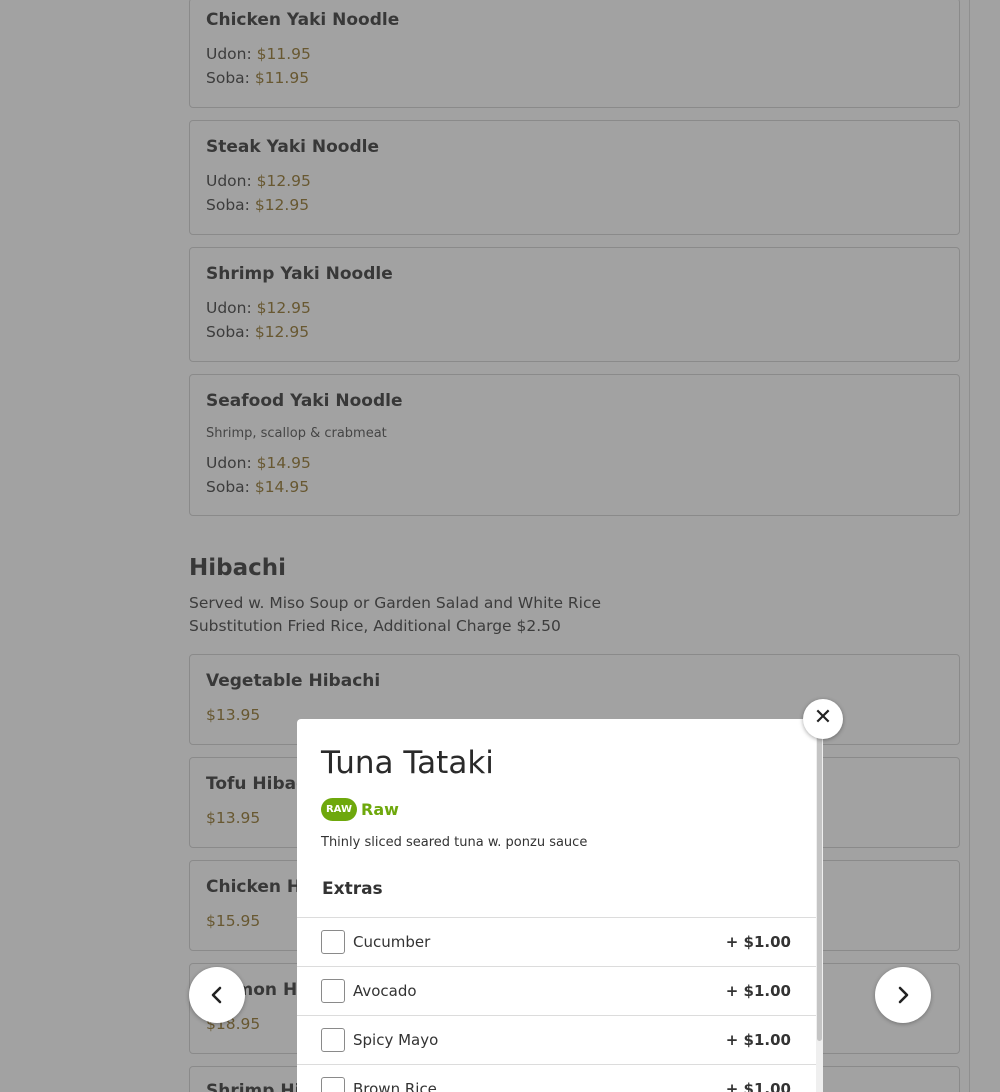 The image size is (1000, 1092). Describe the element at coordinates (385, 991) in the screenshot. I see `option-label: Avocado` at that location.